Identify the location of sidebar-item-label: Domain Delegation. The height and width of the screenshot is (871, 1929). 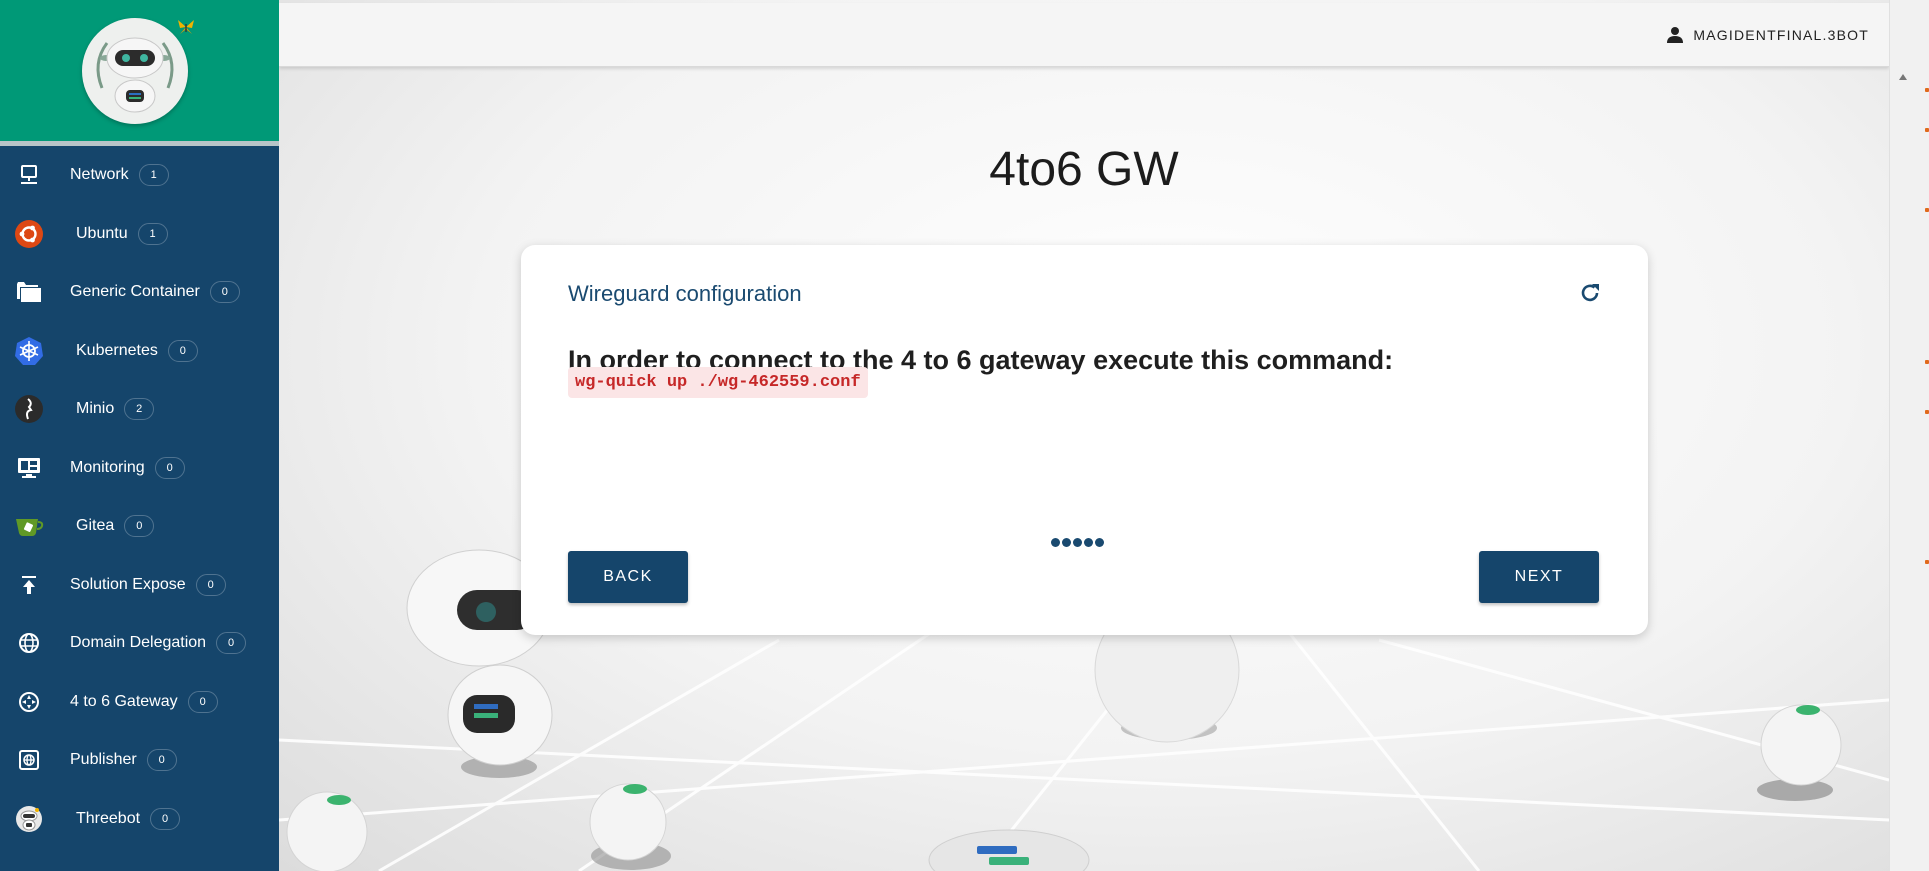
(138, 643).